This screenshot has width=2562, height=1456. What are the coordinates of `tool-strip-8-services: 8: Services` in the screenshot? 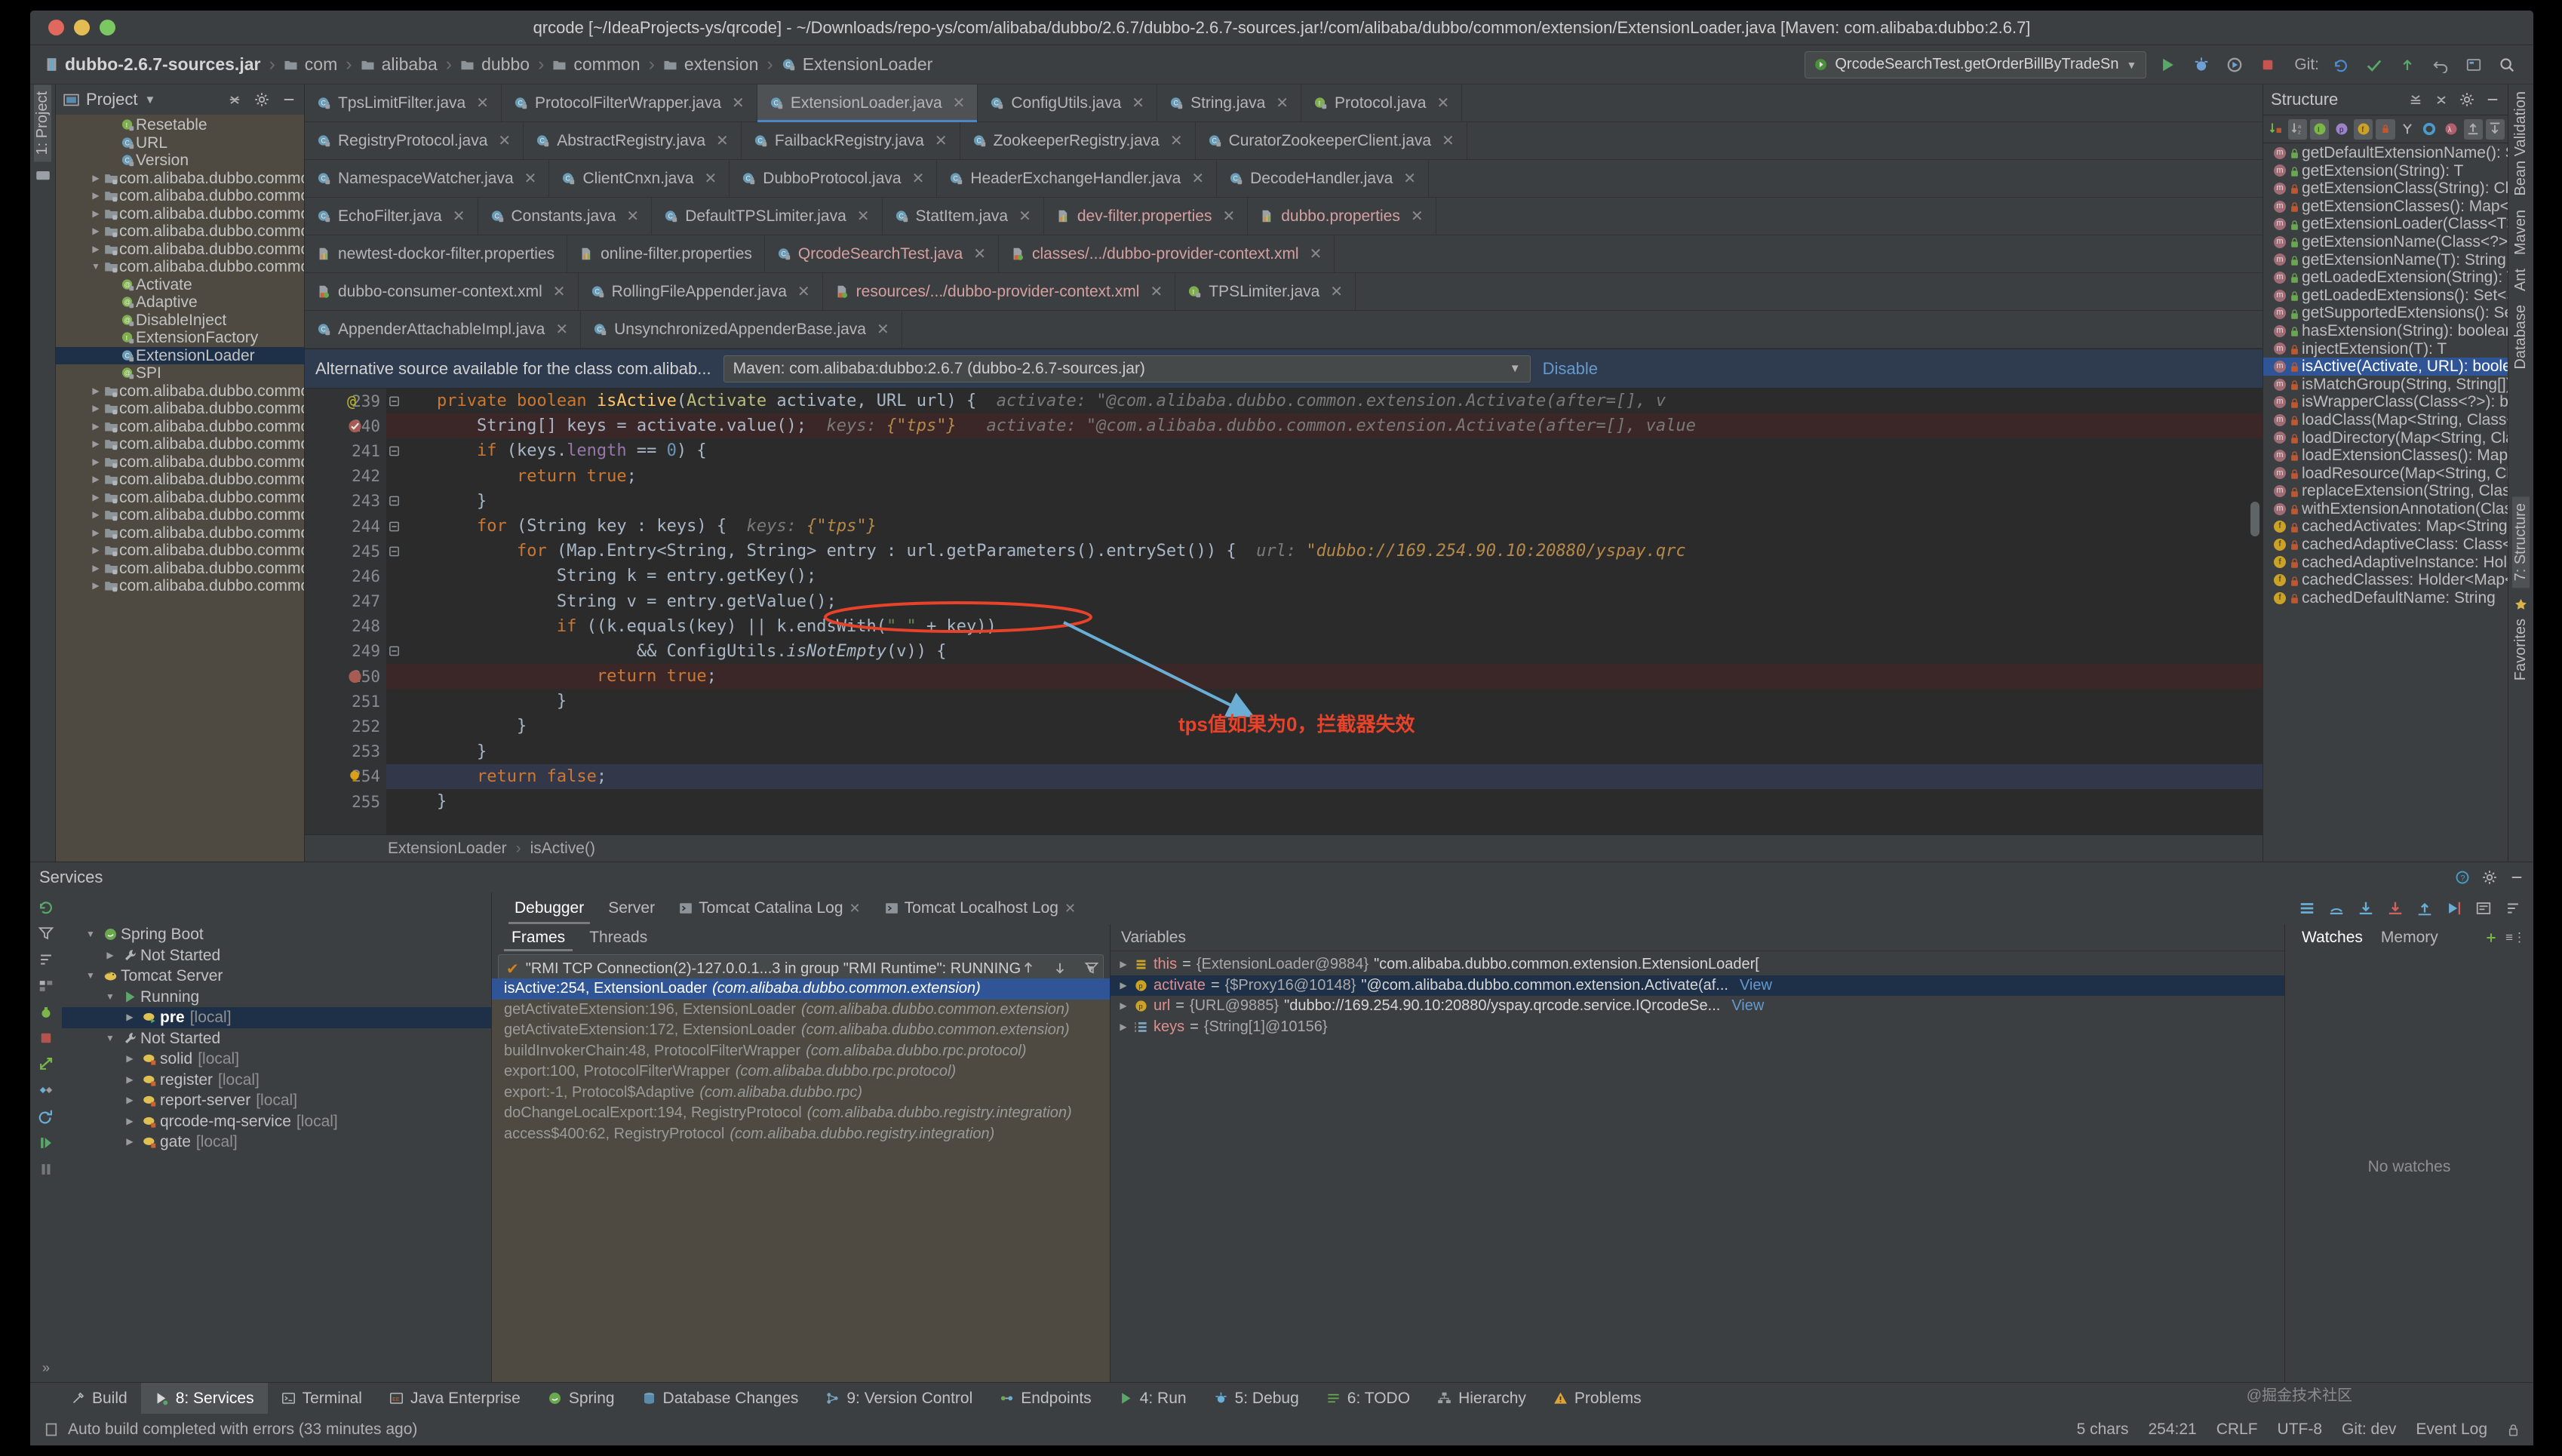 It's located at (204, 1398).